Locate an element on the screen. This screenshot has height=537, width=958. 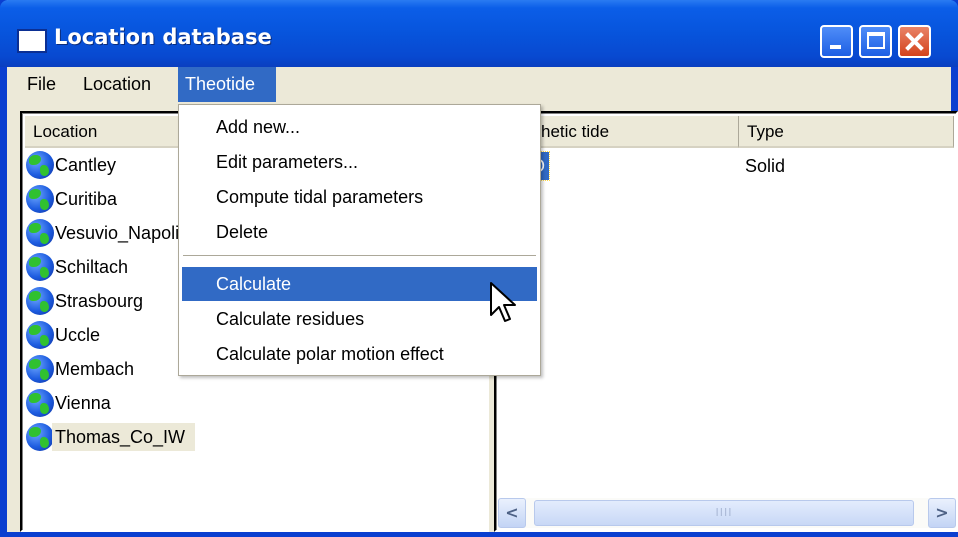
mouse-cursor-icon is located at coordinates (503, 302).